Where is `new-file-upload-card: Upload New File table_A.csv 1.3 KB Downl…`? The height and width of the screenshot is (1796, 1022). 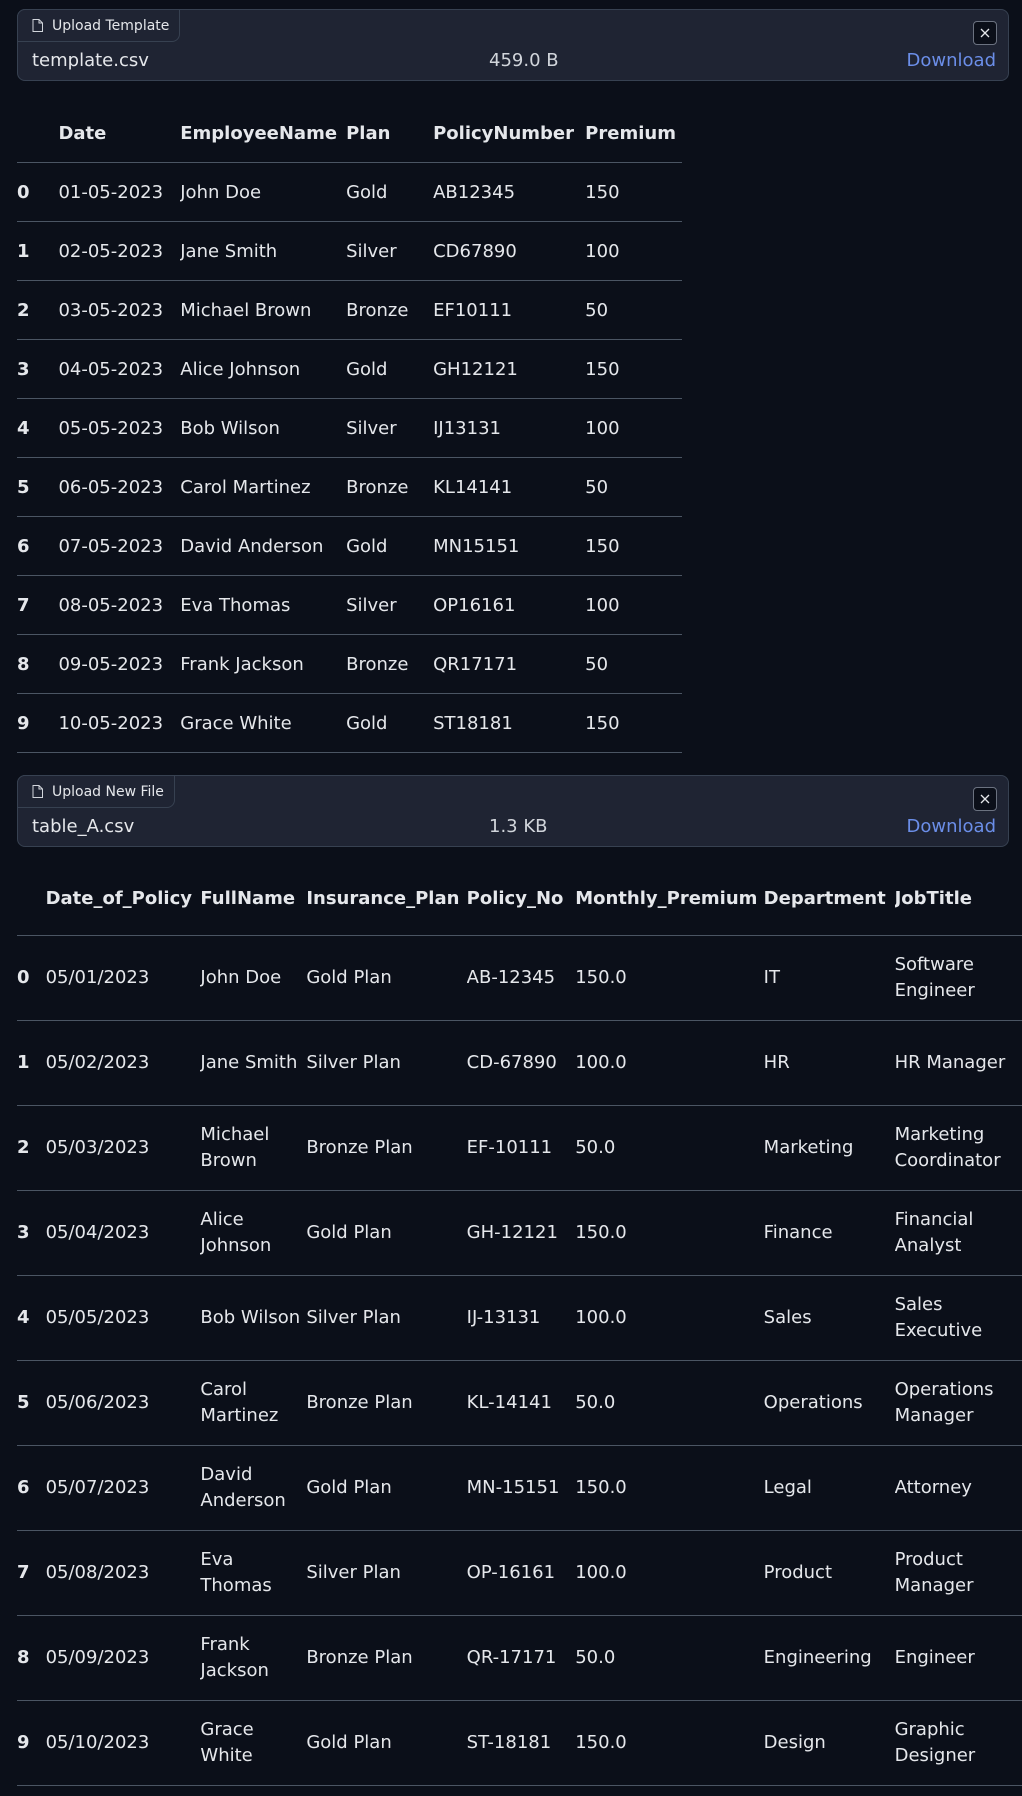
new-file-upload-card: Upload New File table_A.csv 1.3 KB Downl… is located at coordinates (513, 811).